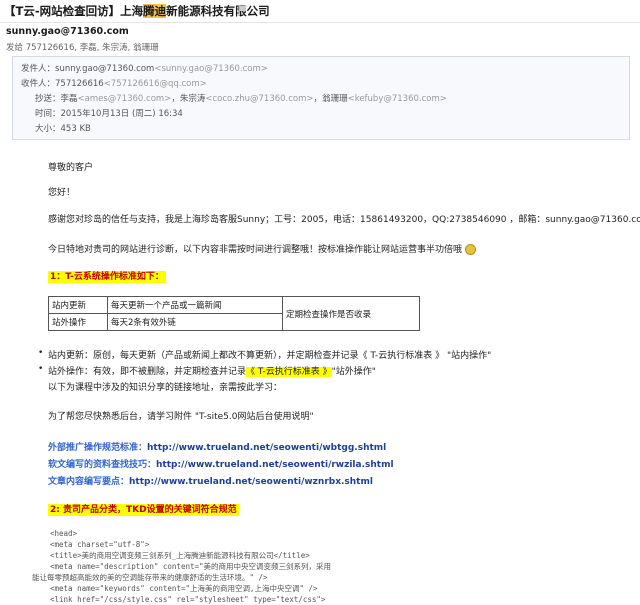 This screenshot has height=605, width=640. Describe the element at coordinates (114, 84) in the screenshot. I see `to-row: 收件人：757126616<757126616@qq.com>` at that location.